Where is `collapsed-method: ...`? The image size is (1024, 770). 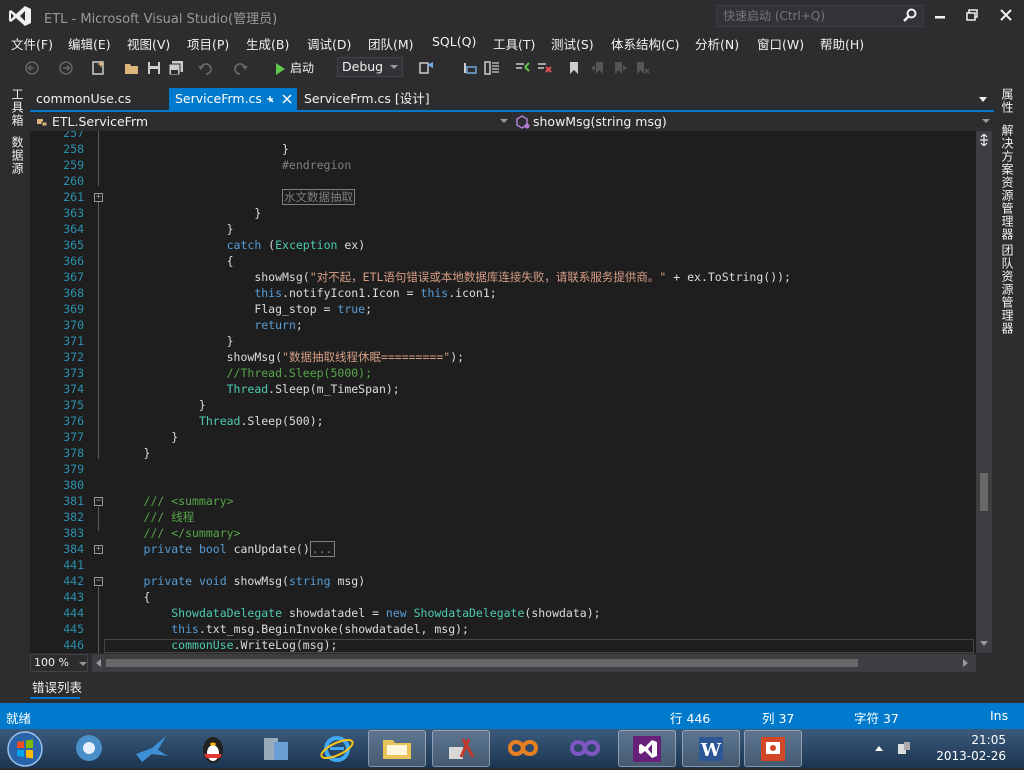 collapsed-method: ... is located at coordinates (322, 549).